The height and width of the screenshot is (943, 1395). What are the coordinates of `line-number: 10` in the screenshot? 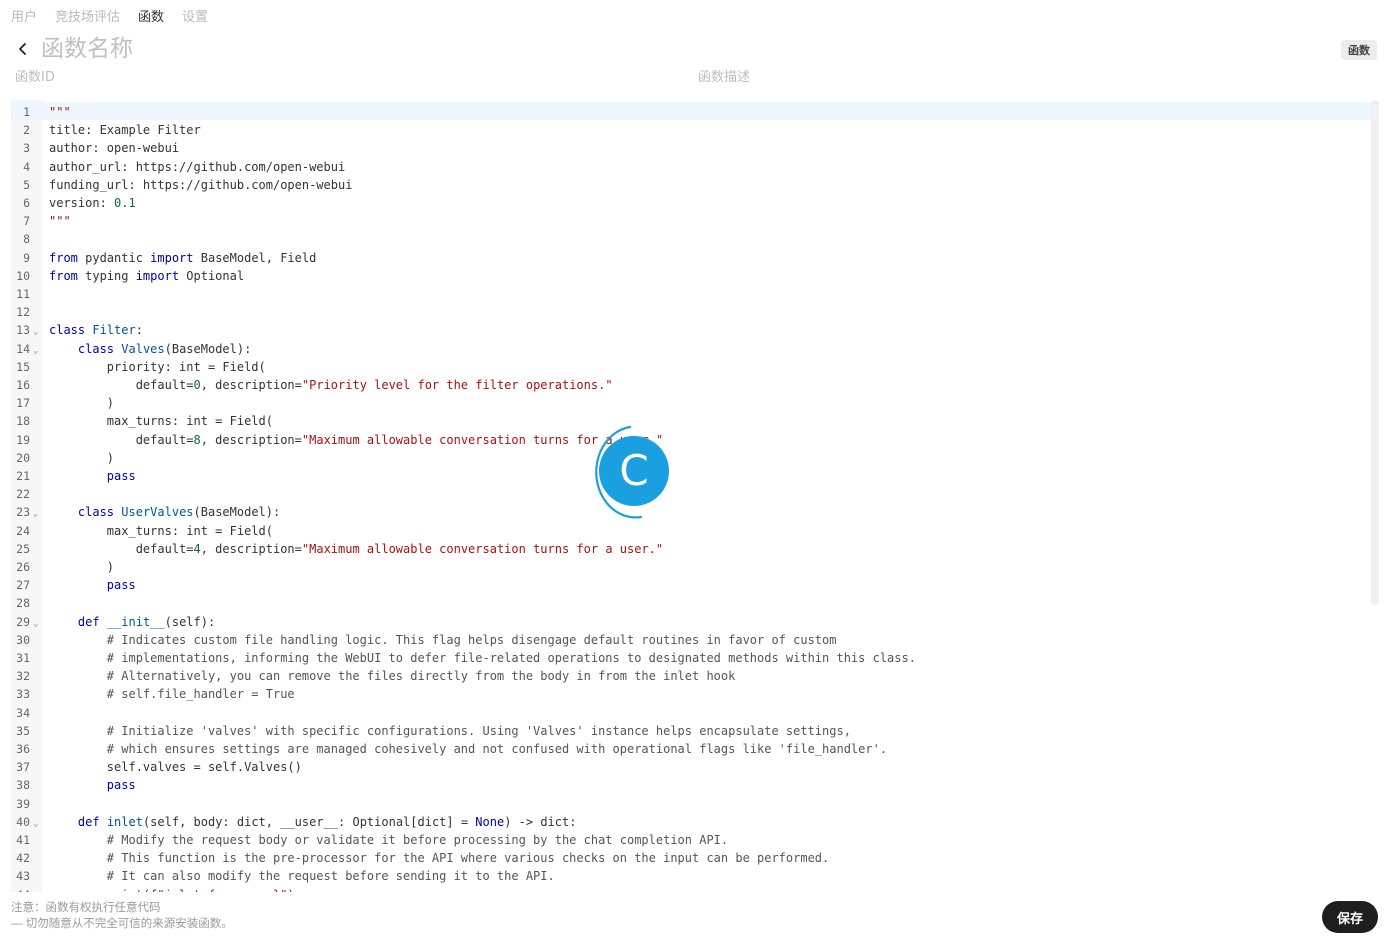 It's located at (23, 275).